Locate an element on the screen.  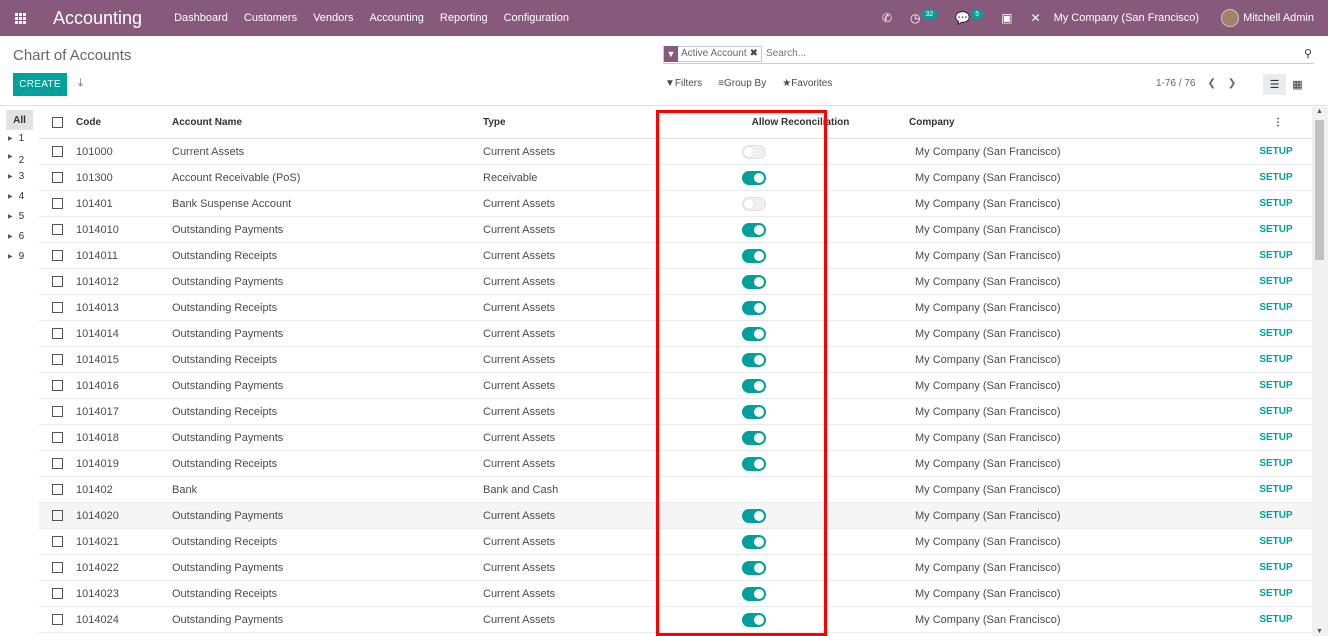
list-view-icon: ☰ is located at coordinates (1274, 84).